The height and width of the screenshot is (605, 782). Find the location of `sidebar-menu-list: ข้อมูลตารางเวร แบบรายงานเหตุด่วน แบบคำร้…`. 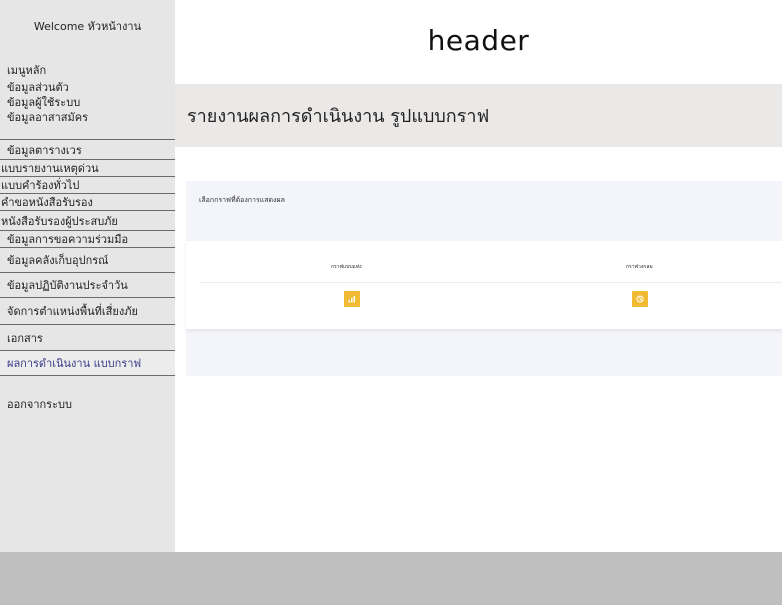

sidebar-menu-list: ข้อมูลตารางเวร แบบรายงานเหตุด่วน แบบคำร้… is located at coordinates (87, 257).